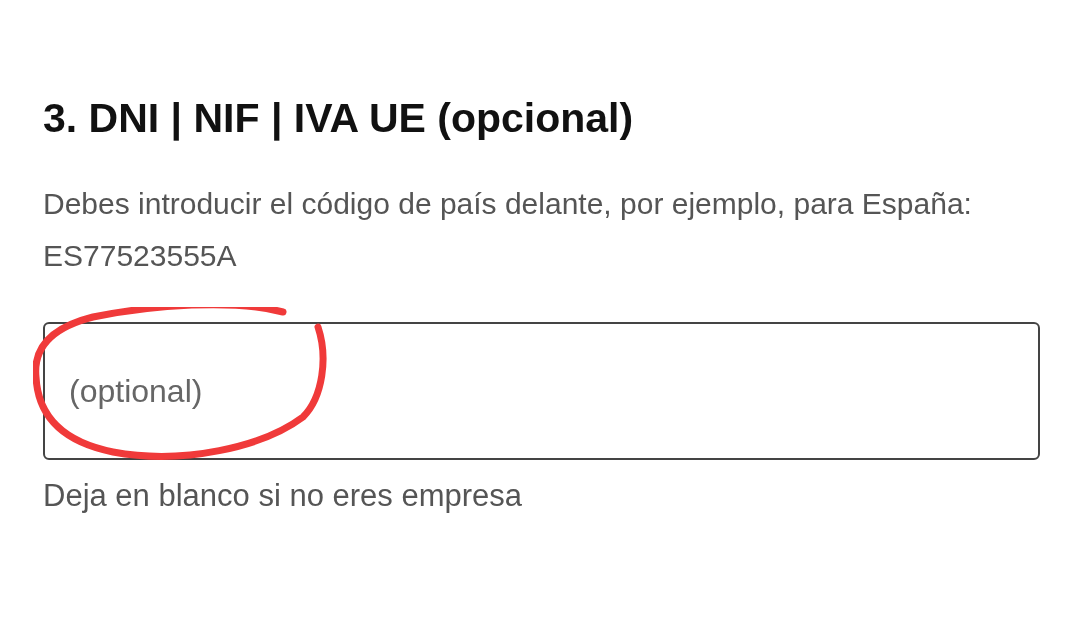 The width and height of the screenshot is (1080, 634). I want to click on description-text: Debes introducir el código de país delante, por ejemplo, para España: ES77523555A, so click(508, 230).